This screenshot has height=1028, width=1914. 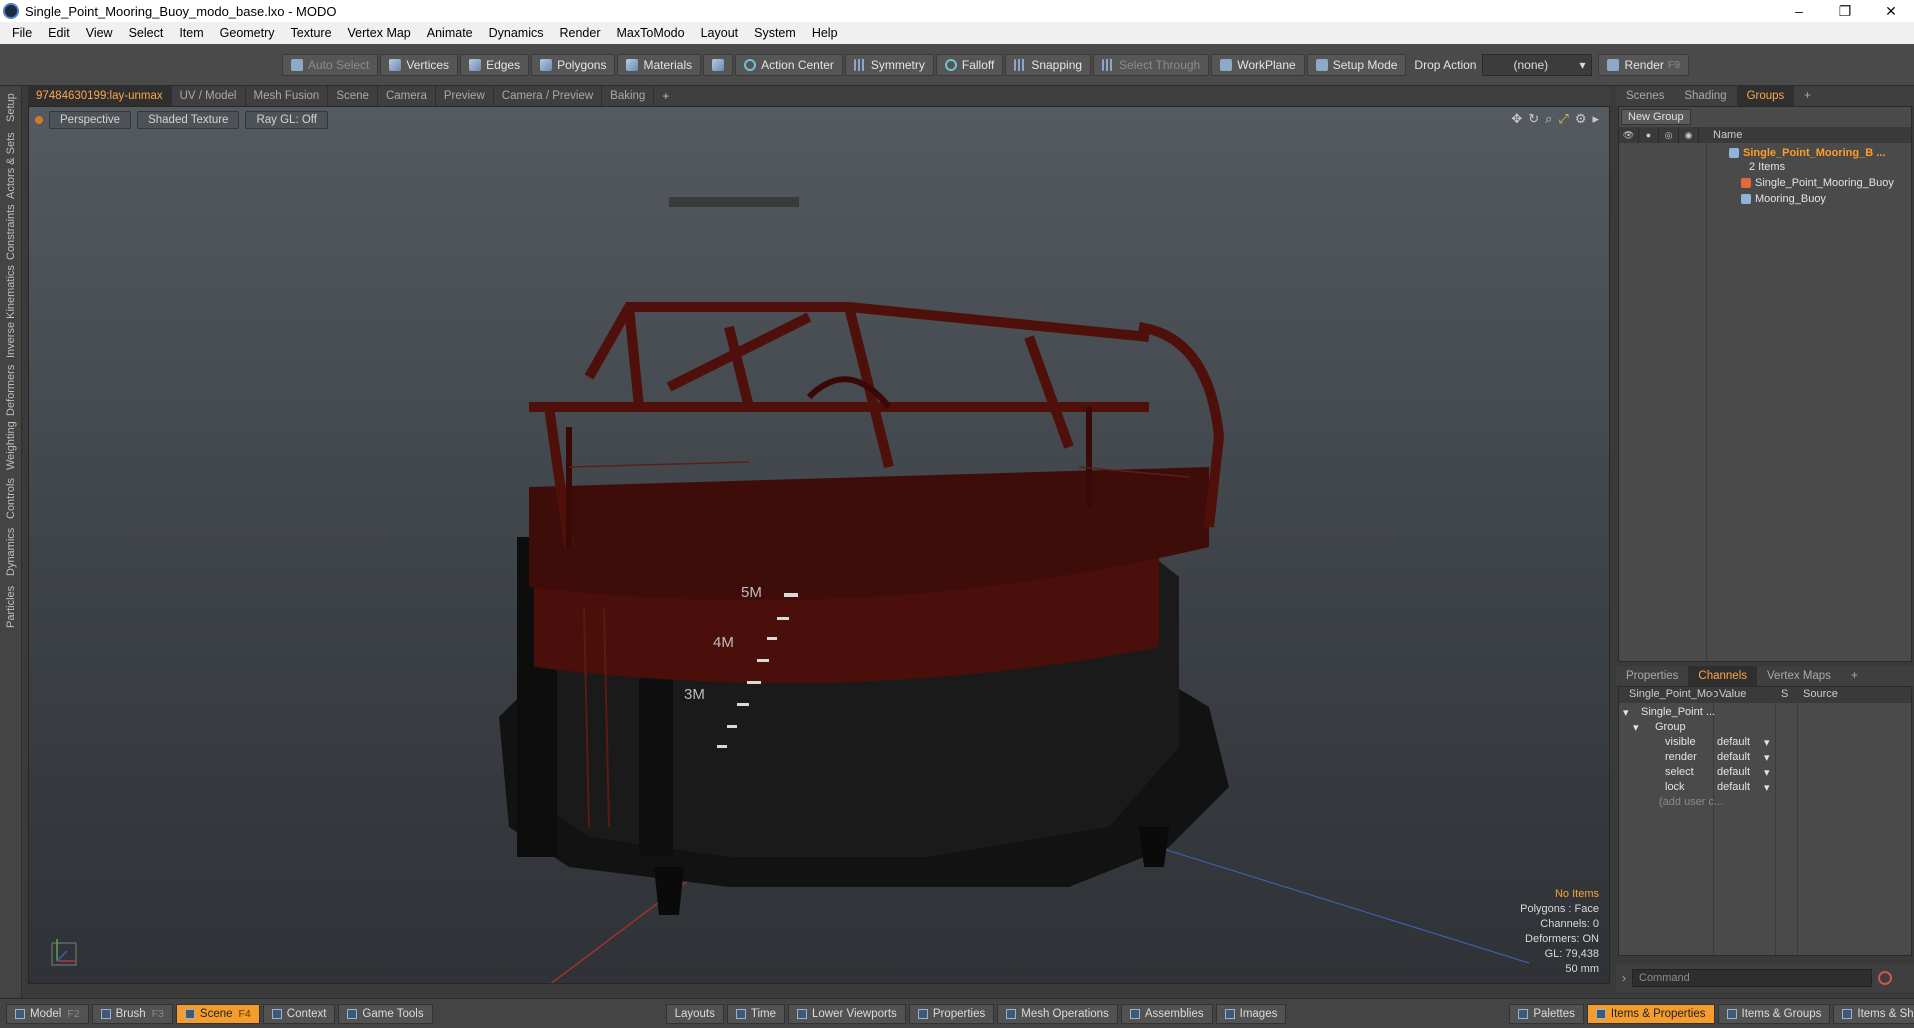 What do you see at coordinates (1873, 1013) in the screenshot?
I see `items-shading-button: Items & Shading` at bounding box center [1873, 1013].